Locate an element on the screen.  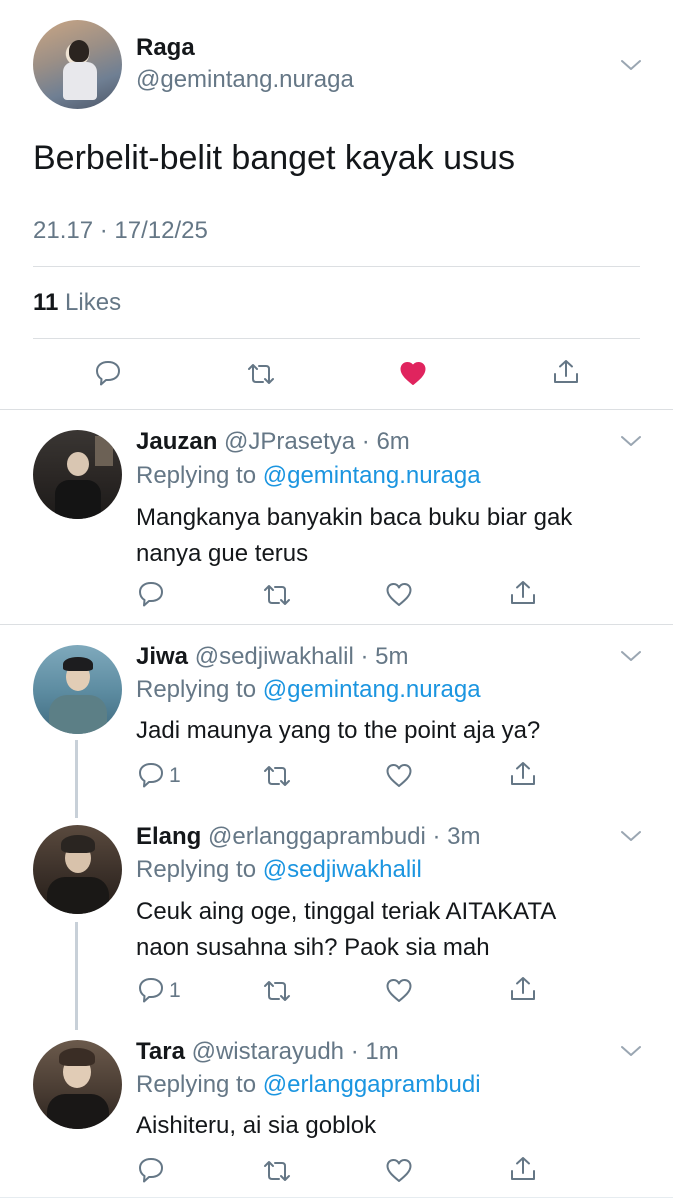
reply-header: Tara @wistarayudh · 1m is located at coordinates (267, 1052).